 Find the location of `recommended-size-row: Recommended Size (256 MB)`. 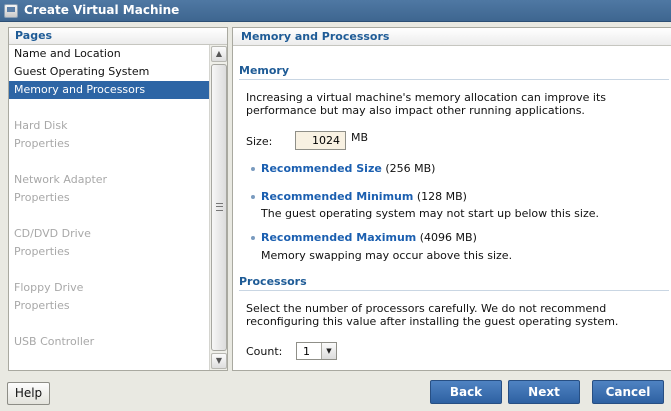

recommended-size-row: Recommended Size (256 MB) is located at coordinates (348, 168).